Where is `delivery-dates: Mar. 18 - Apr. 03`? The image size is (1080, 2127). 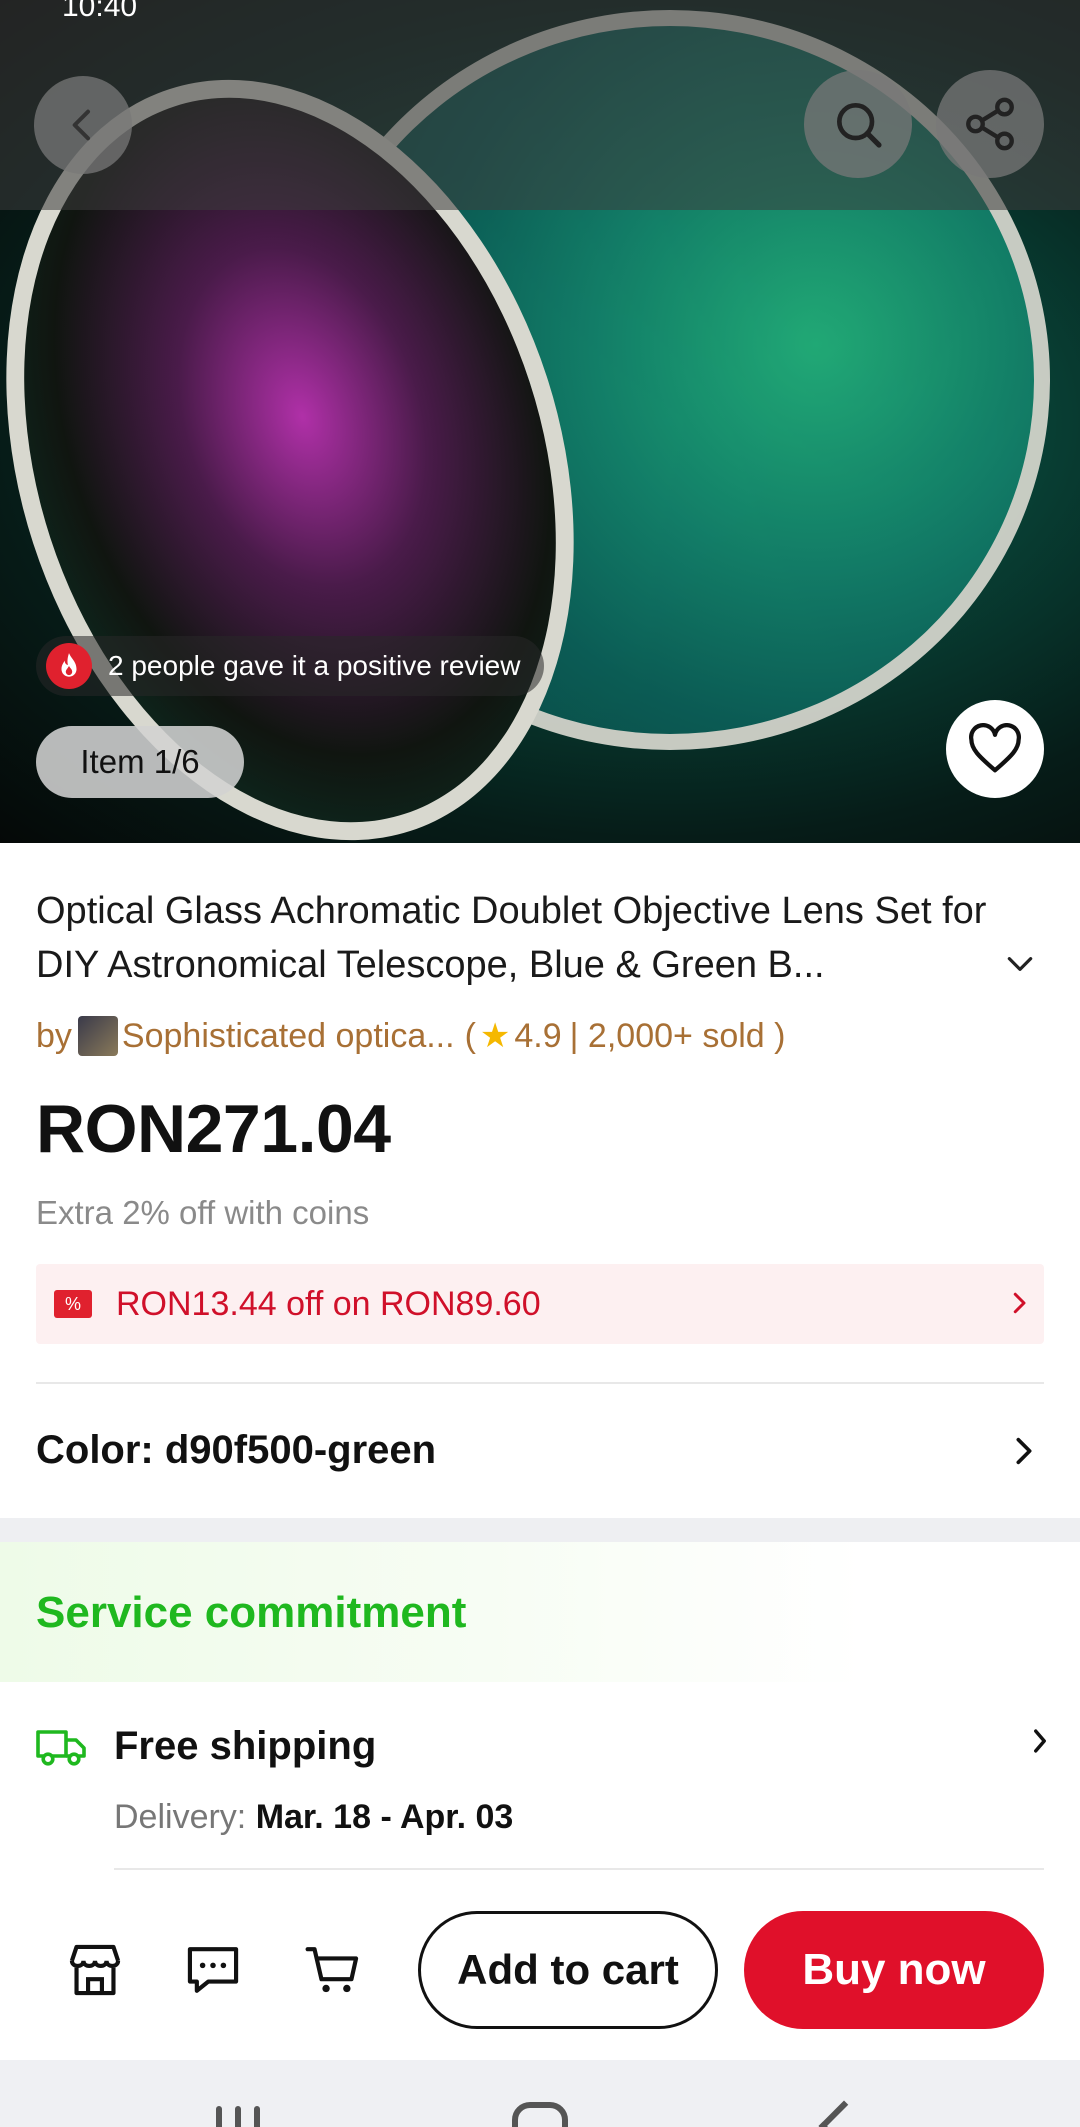 delivery-dates: Mar. 18 - Apr. 03 is located at coordinates (384, 1817).